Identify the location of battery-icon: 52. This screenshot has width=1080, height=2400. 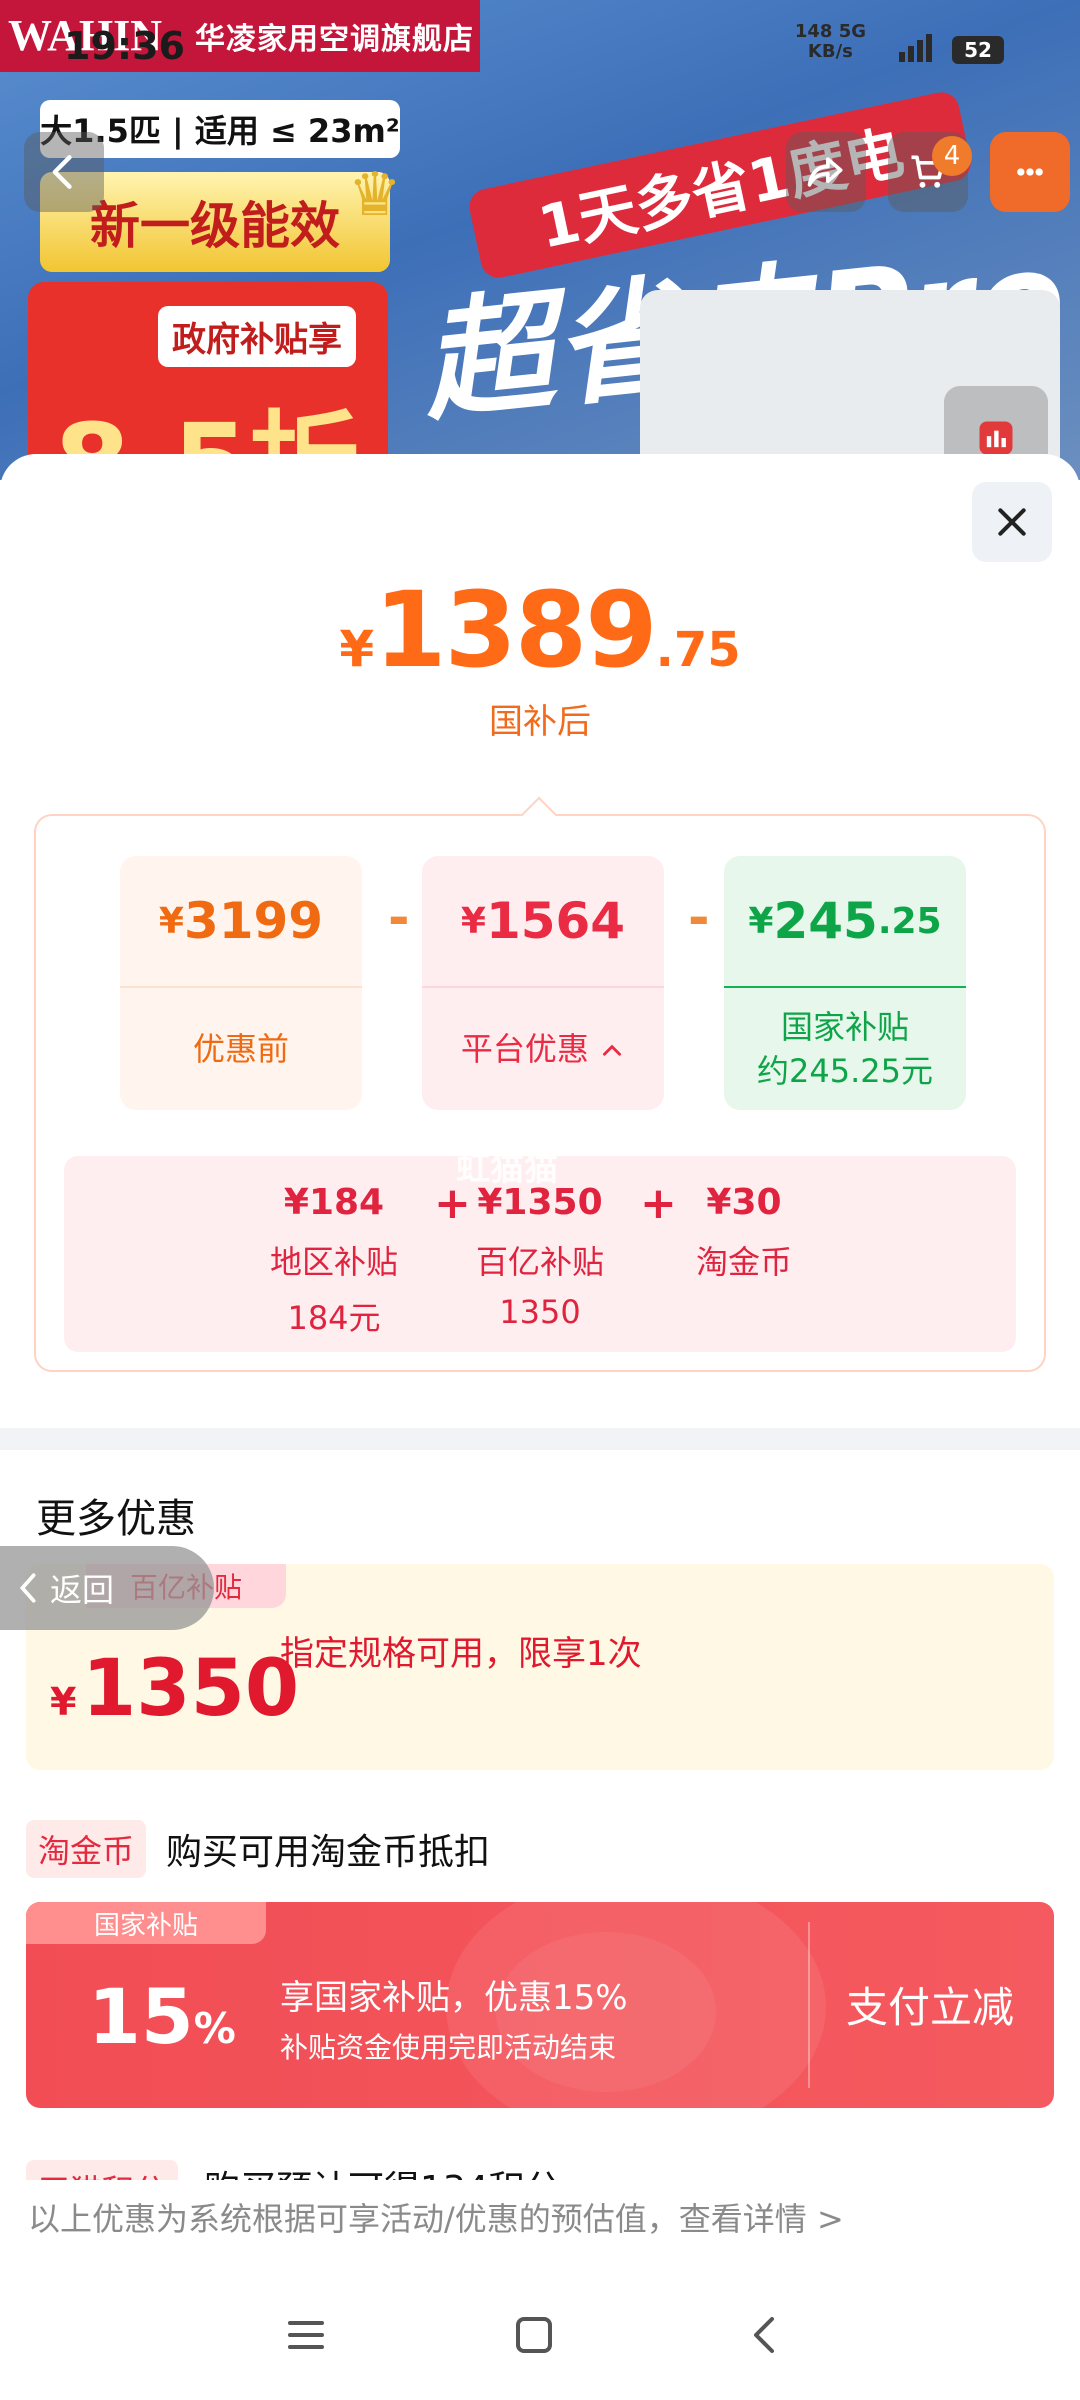
(978, 50).